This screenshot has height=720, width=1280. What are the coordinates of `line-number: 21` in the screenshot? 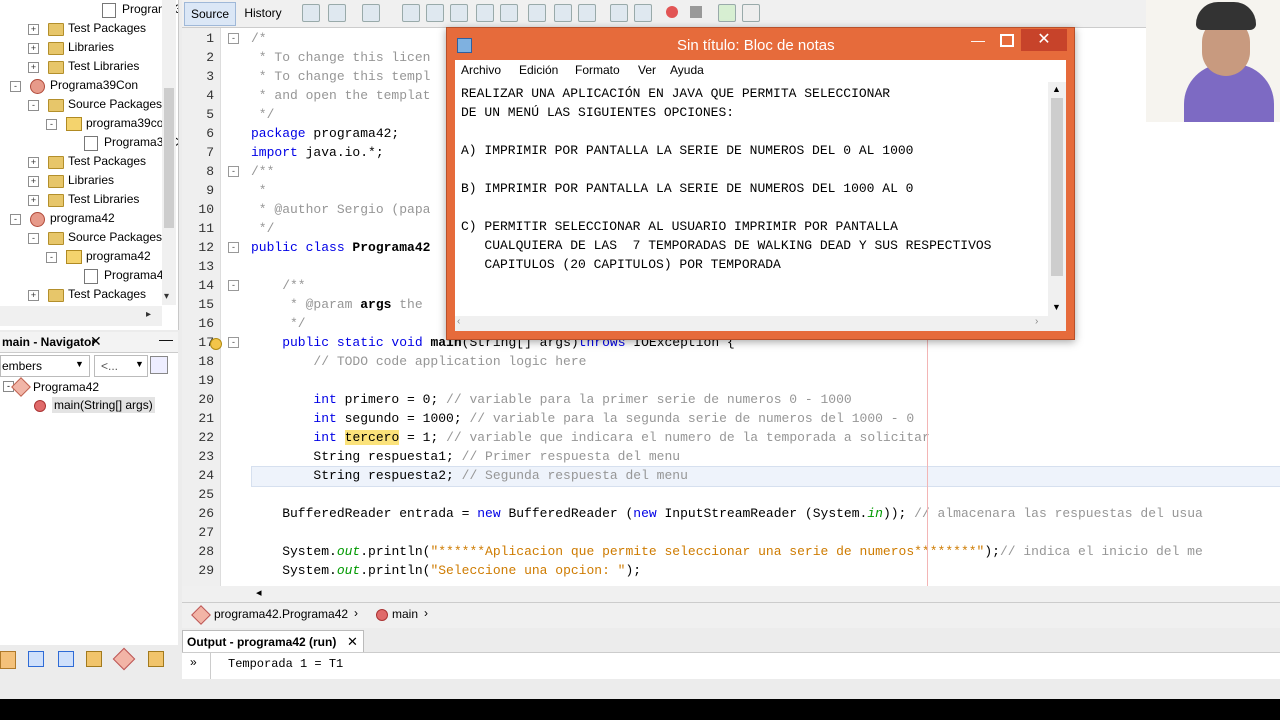 It's located at (206, 418).